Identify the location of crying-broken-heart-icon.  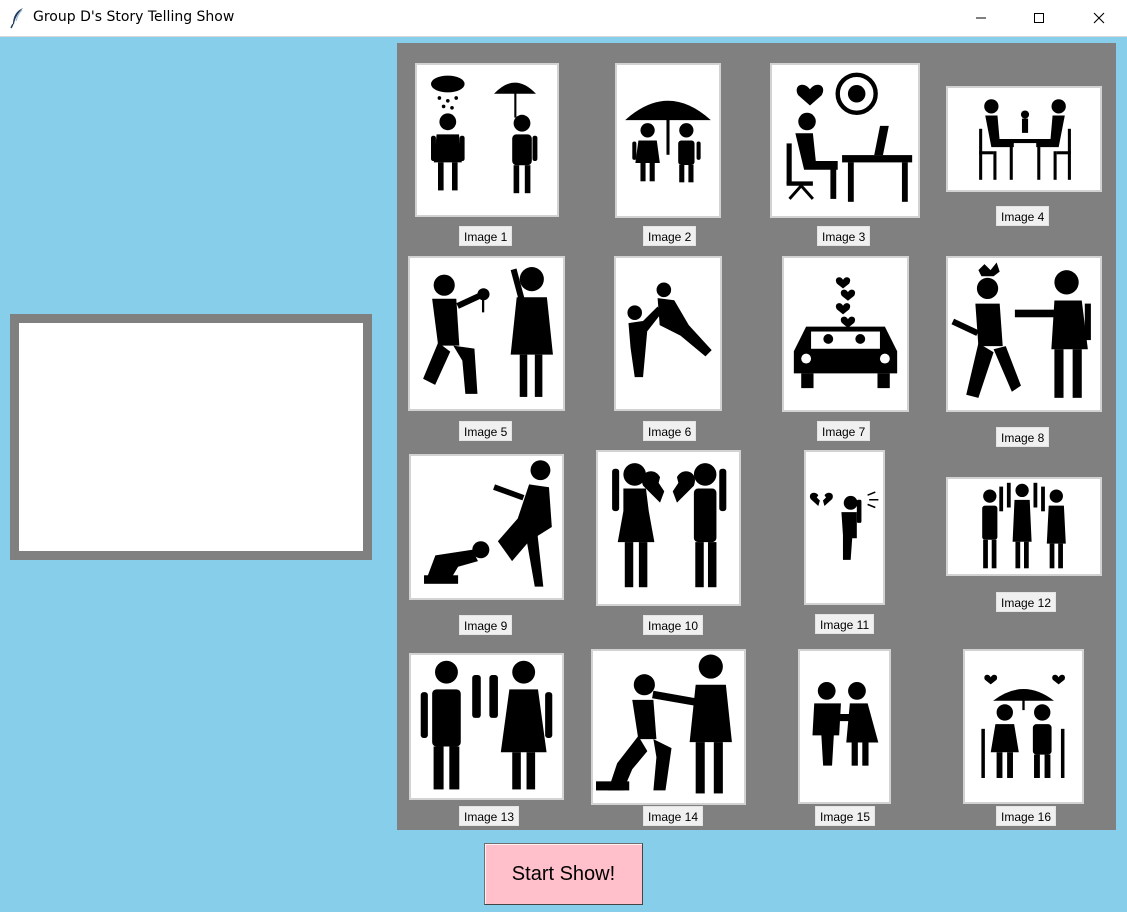
(844, 525).